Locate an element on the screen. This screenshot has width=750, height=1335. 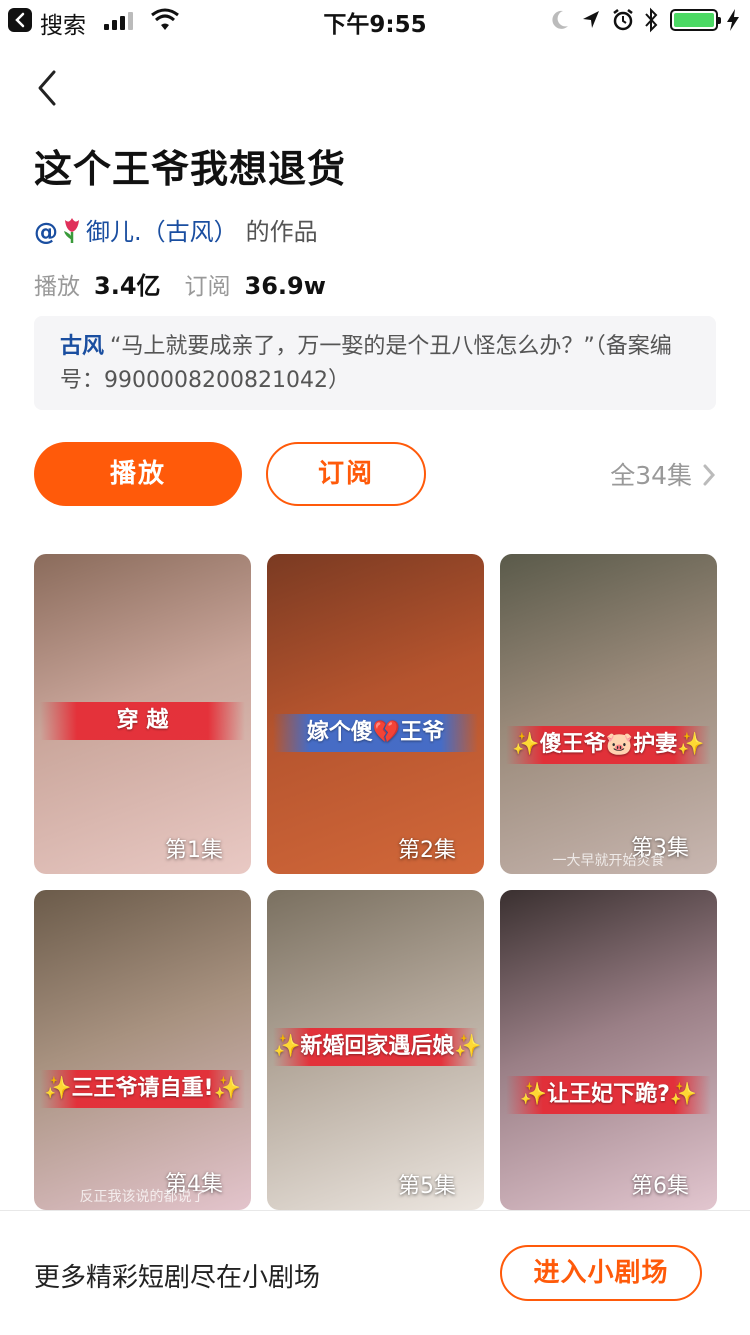
episode-card: 穿 越 第1集 is located at coordinates (142, 714).